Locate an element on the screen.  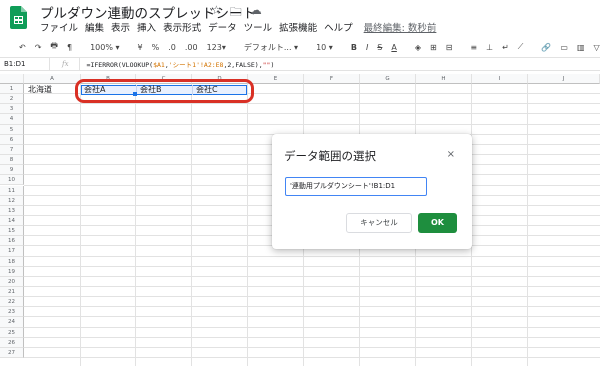
text-color-icon: A is located at coordinates (393, 47).